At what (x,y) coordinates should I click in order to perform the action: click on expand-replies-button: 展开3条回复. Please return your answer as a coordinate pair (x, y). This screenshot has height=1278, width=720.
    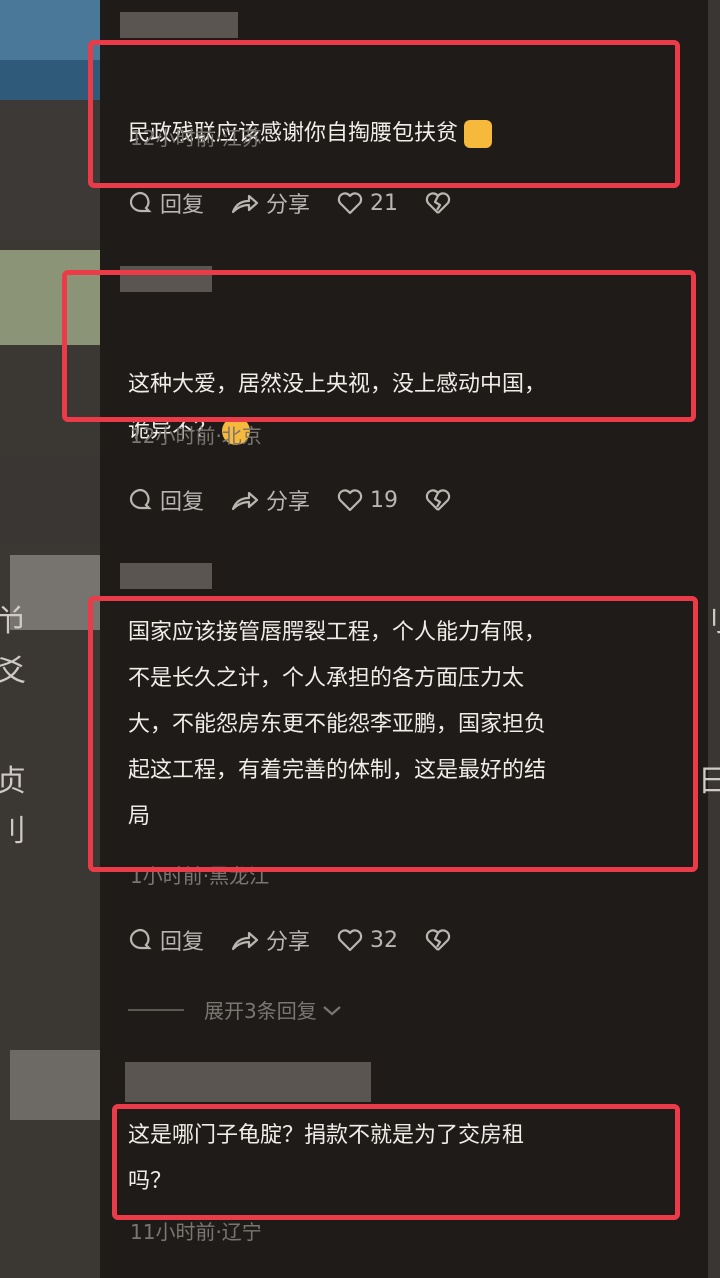
    Looking at the image, I should click on (235, 1009).